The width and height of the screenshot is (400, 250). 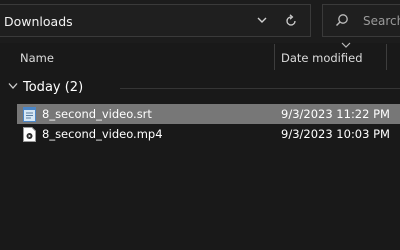 I want to click on search-input: Search, so click(x=361, y=20).